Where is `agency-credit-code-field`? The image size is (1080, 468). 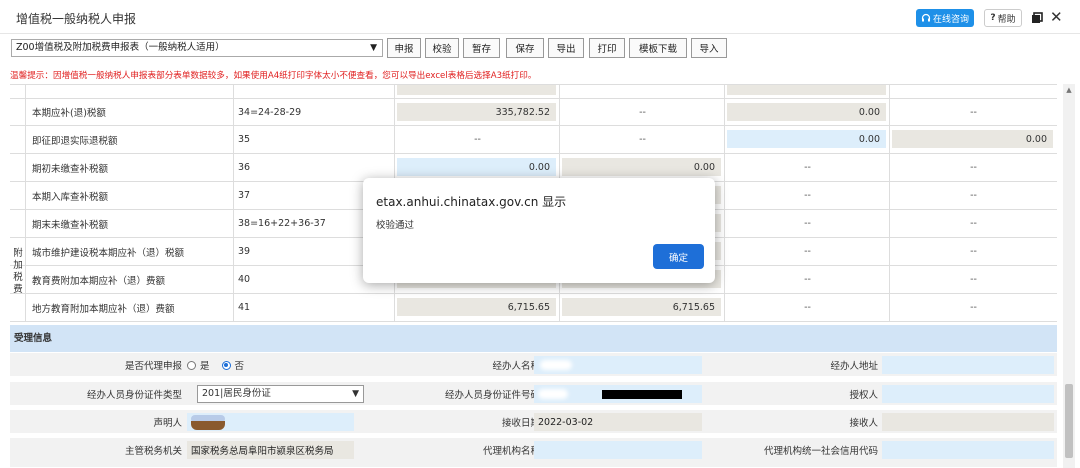 agency-credit-code-field is located at coordinates (968, 450).